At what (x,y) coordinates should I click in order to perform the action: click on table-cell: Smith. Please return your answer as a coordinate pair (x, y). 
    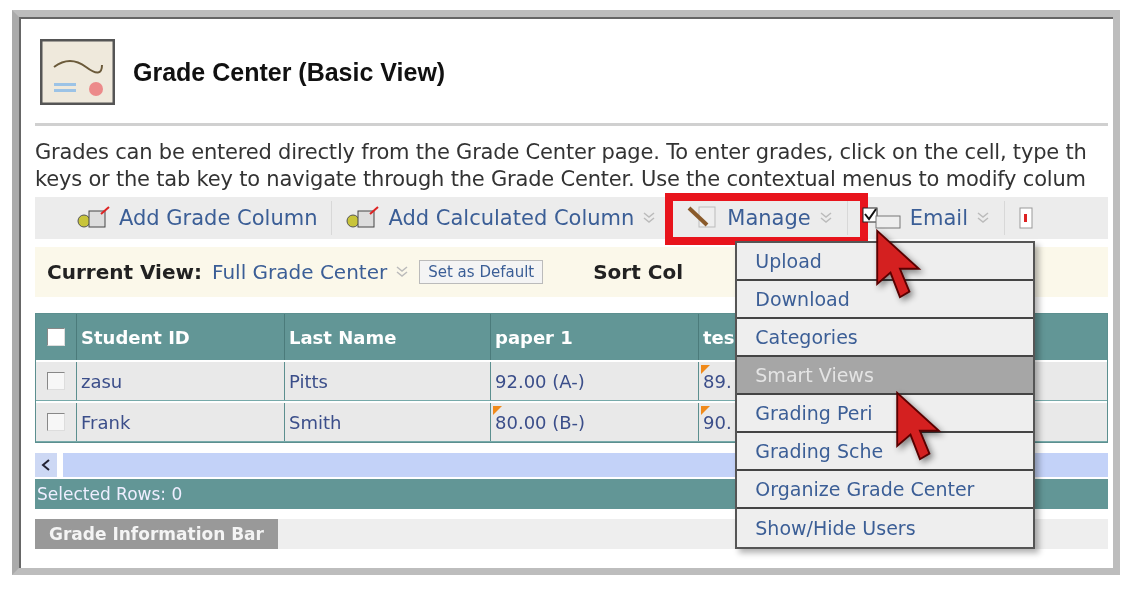
    Looking at the image, I should click on (387, 422).